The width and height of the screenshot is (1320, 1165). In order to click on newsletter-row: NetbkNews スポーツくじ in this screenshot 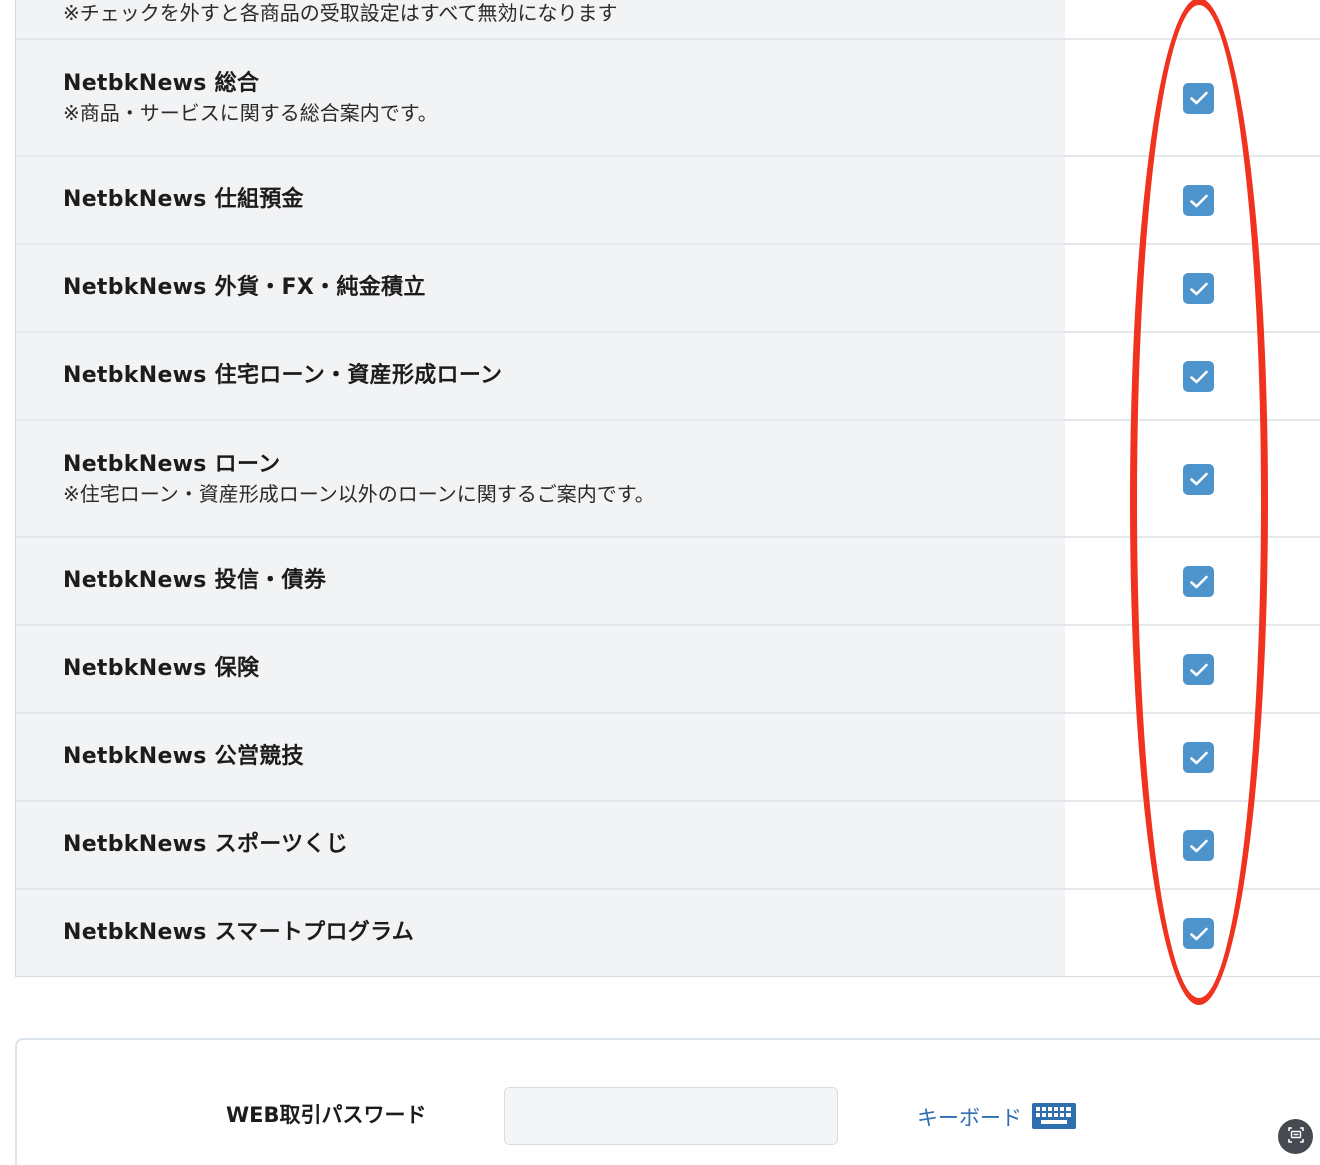, I will do `click(668, 844)`.